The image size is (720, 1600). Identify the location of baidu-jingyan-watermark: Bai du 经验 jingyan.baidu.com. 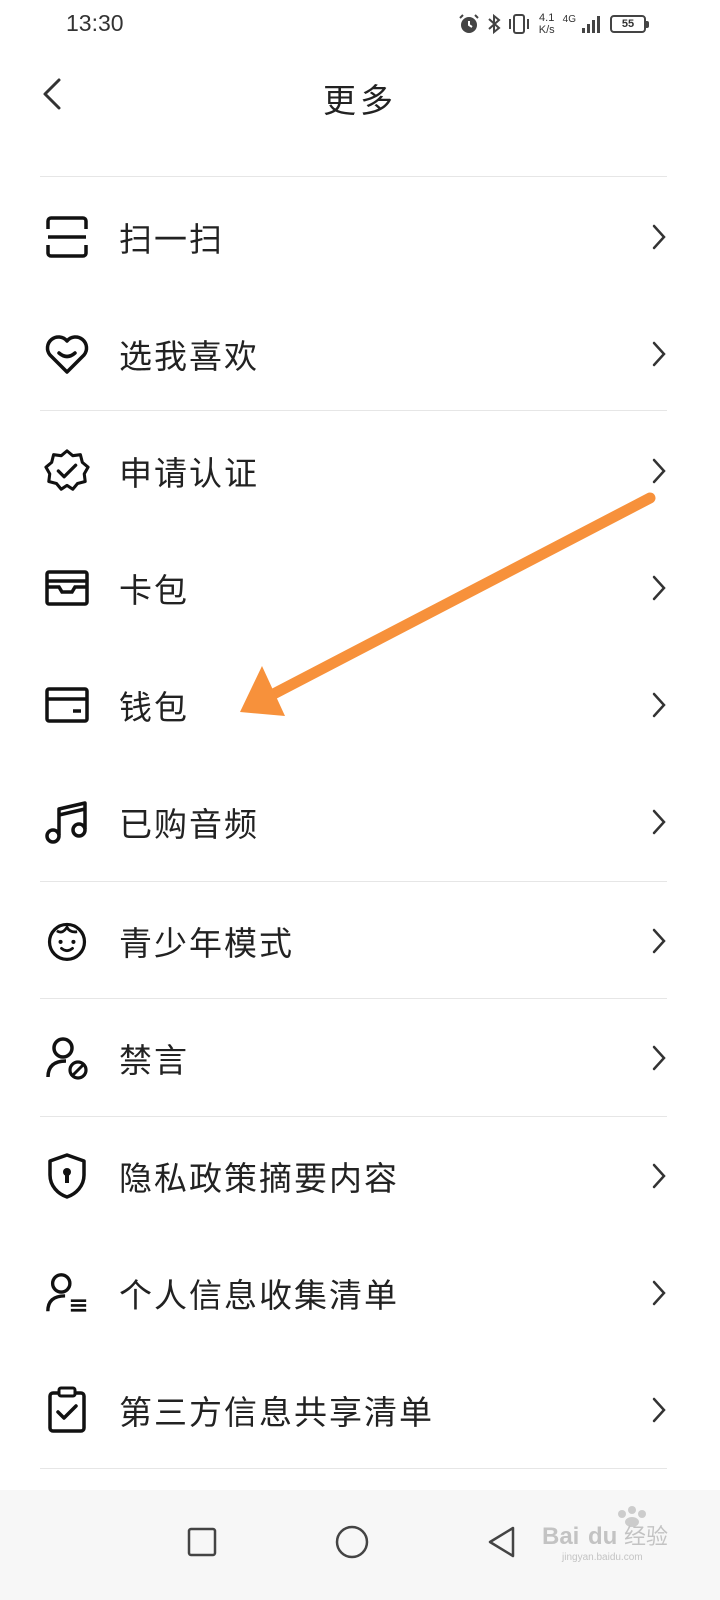
(605, 1534).